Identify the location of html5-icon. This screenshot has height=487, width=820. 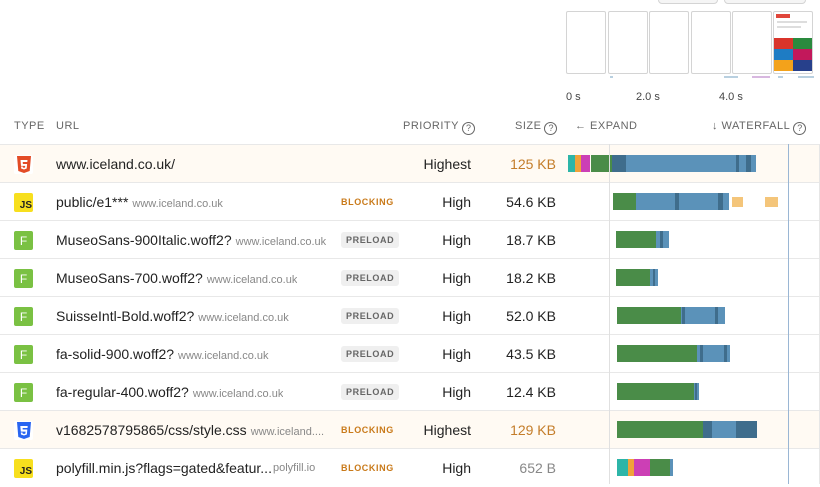
(23, 164).